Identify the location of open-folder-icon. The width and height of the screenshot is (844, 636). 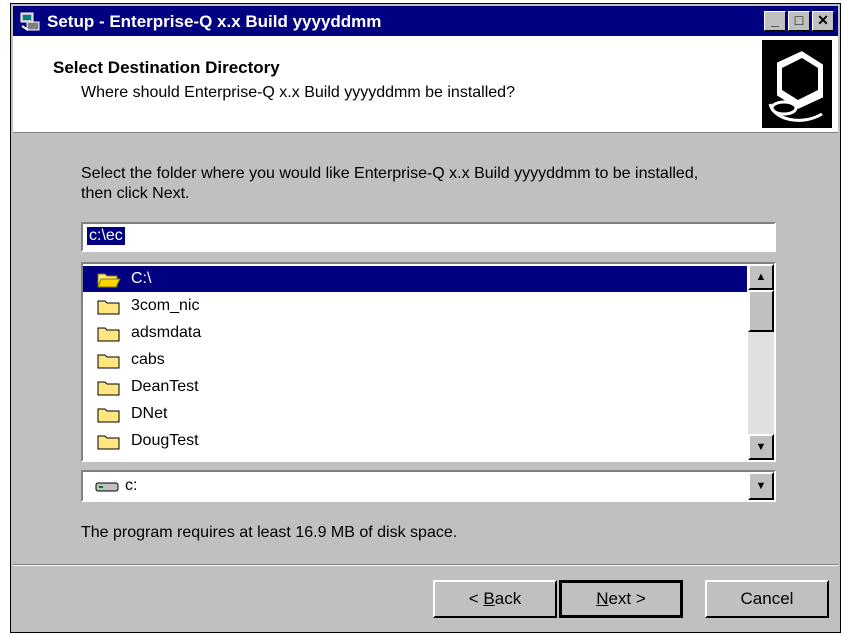
(109, 280).